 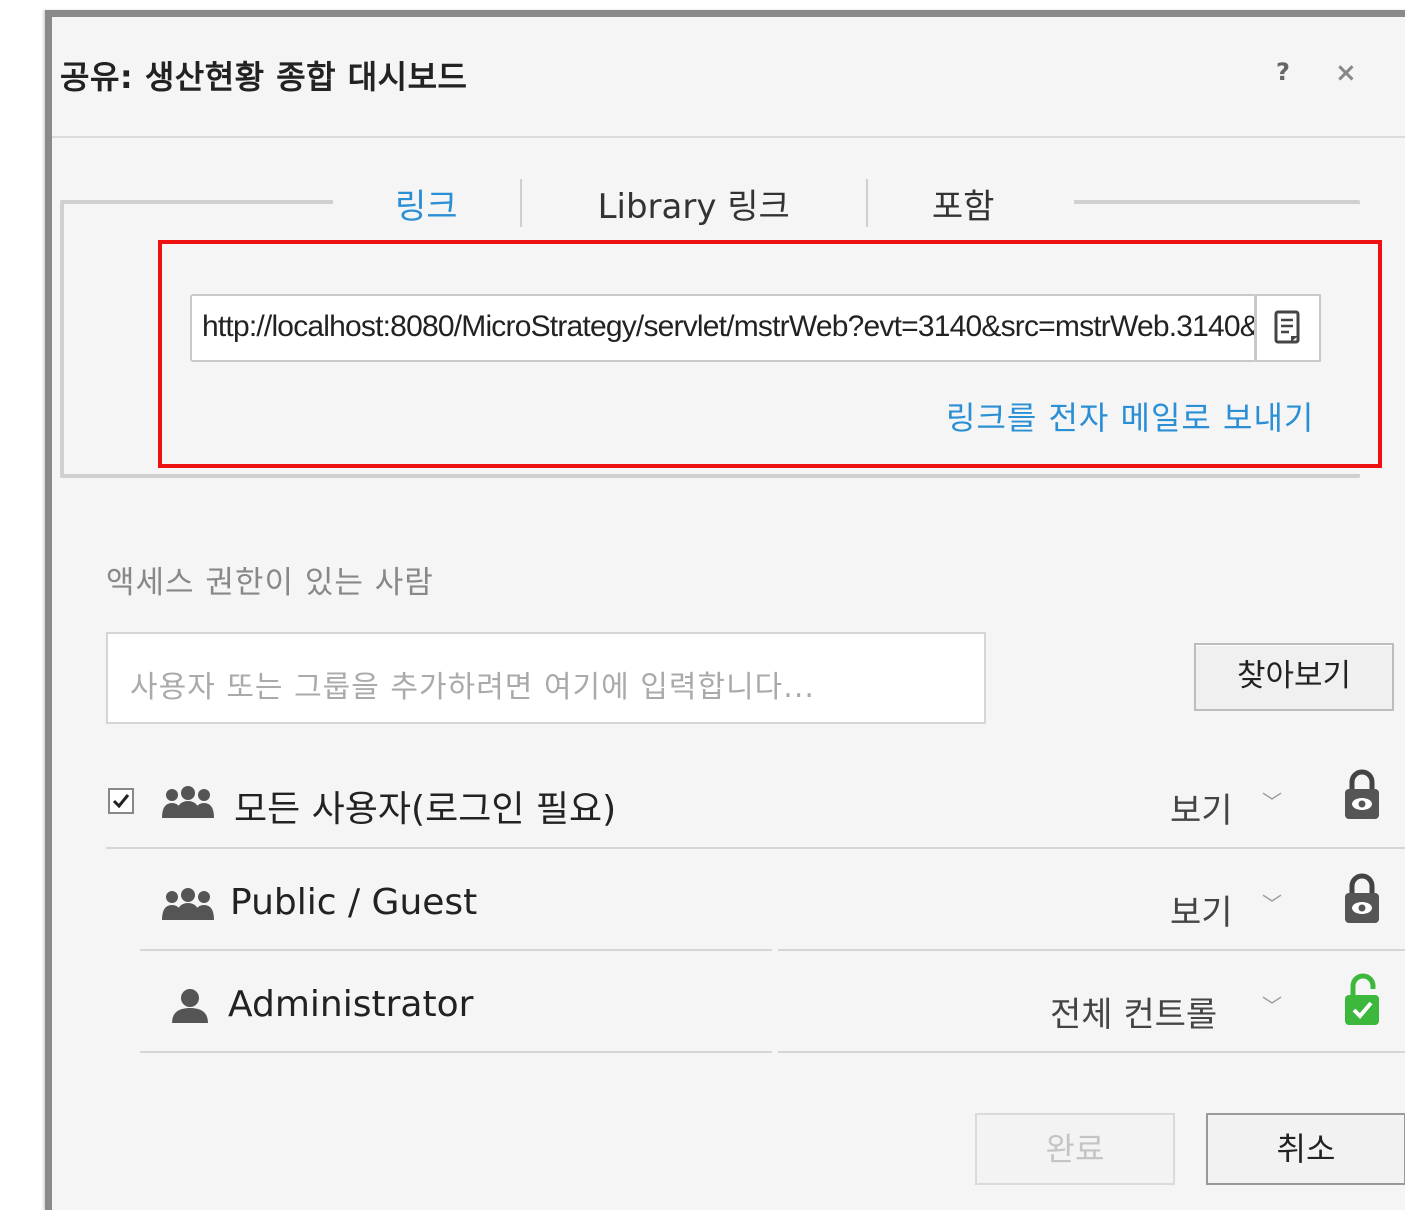 I want to click on cancel-button: 취소, so click(x=1305, y=1149).